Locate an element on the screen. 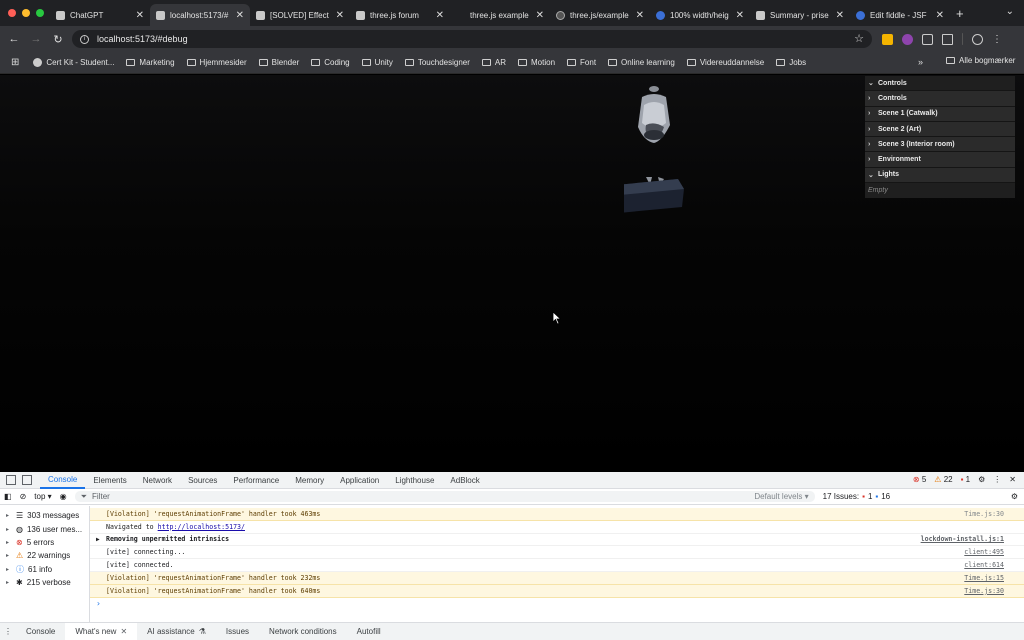 The image size is (1024, 640). site-info-icon: i is located at coordinates (84, 39).